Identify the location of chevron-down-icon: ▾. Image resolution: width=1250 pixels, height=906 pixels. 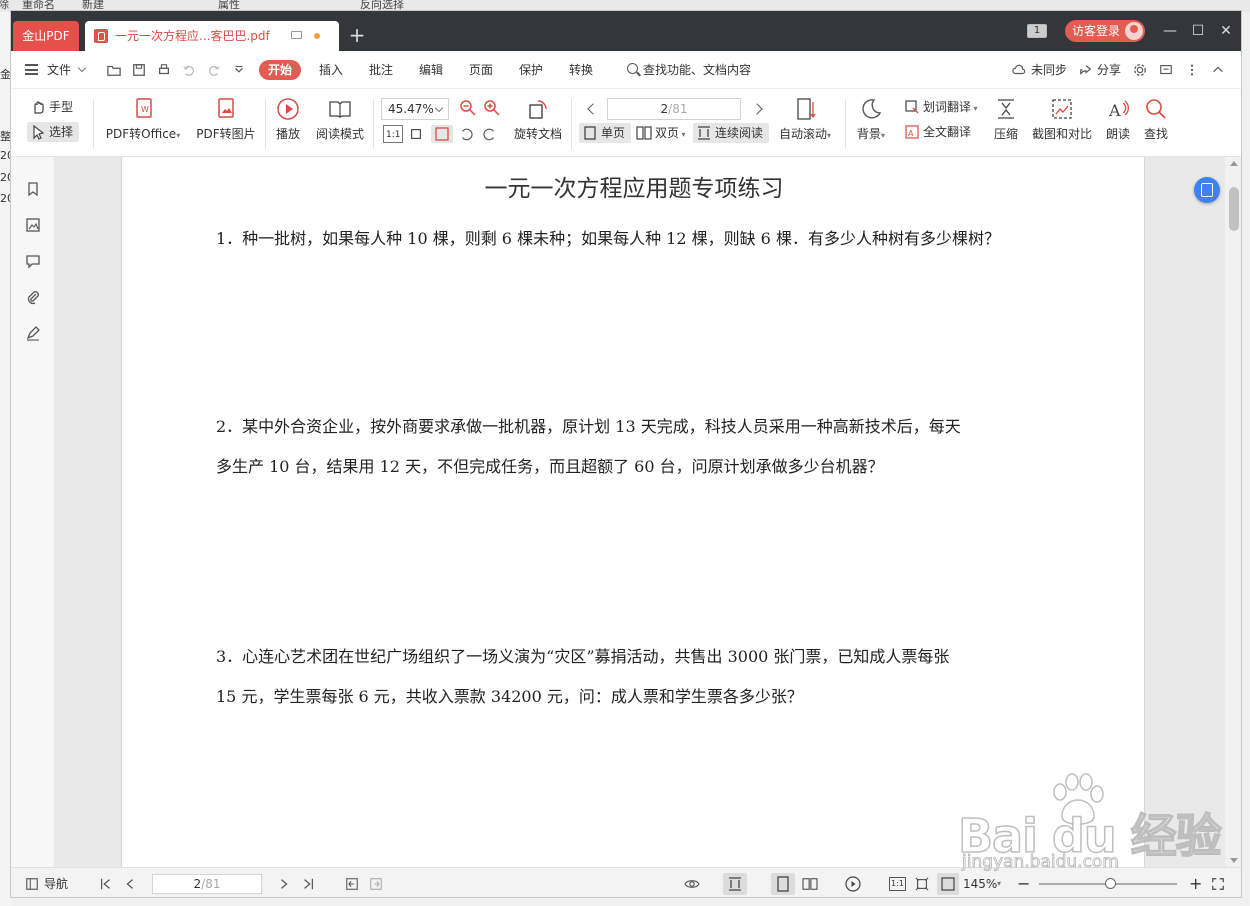
(999, 882).